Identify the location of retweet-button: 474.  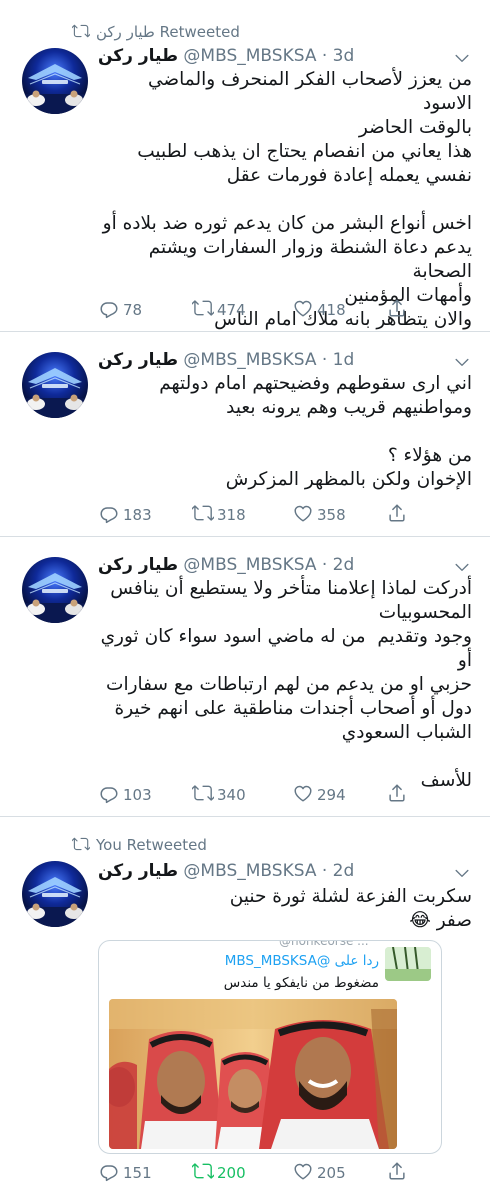
(219, 309).